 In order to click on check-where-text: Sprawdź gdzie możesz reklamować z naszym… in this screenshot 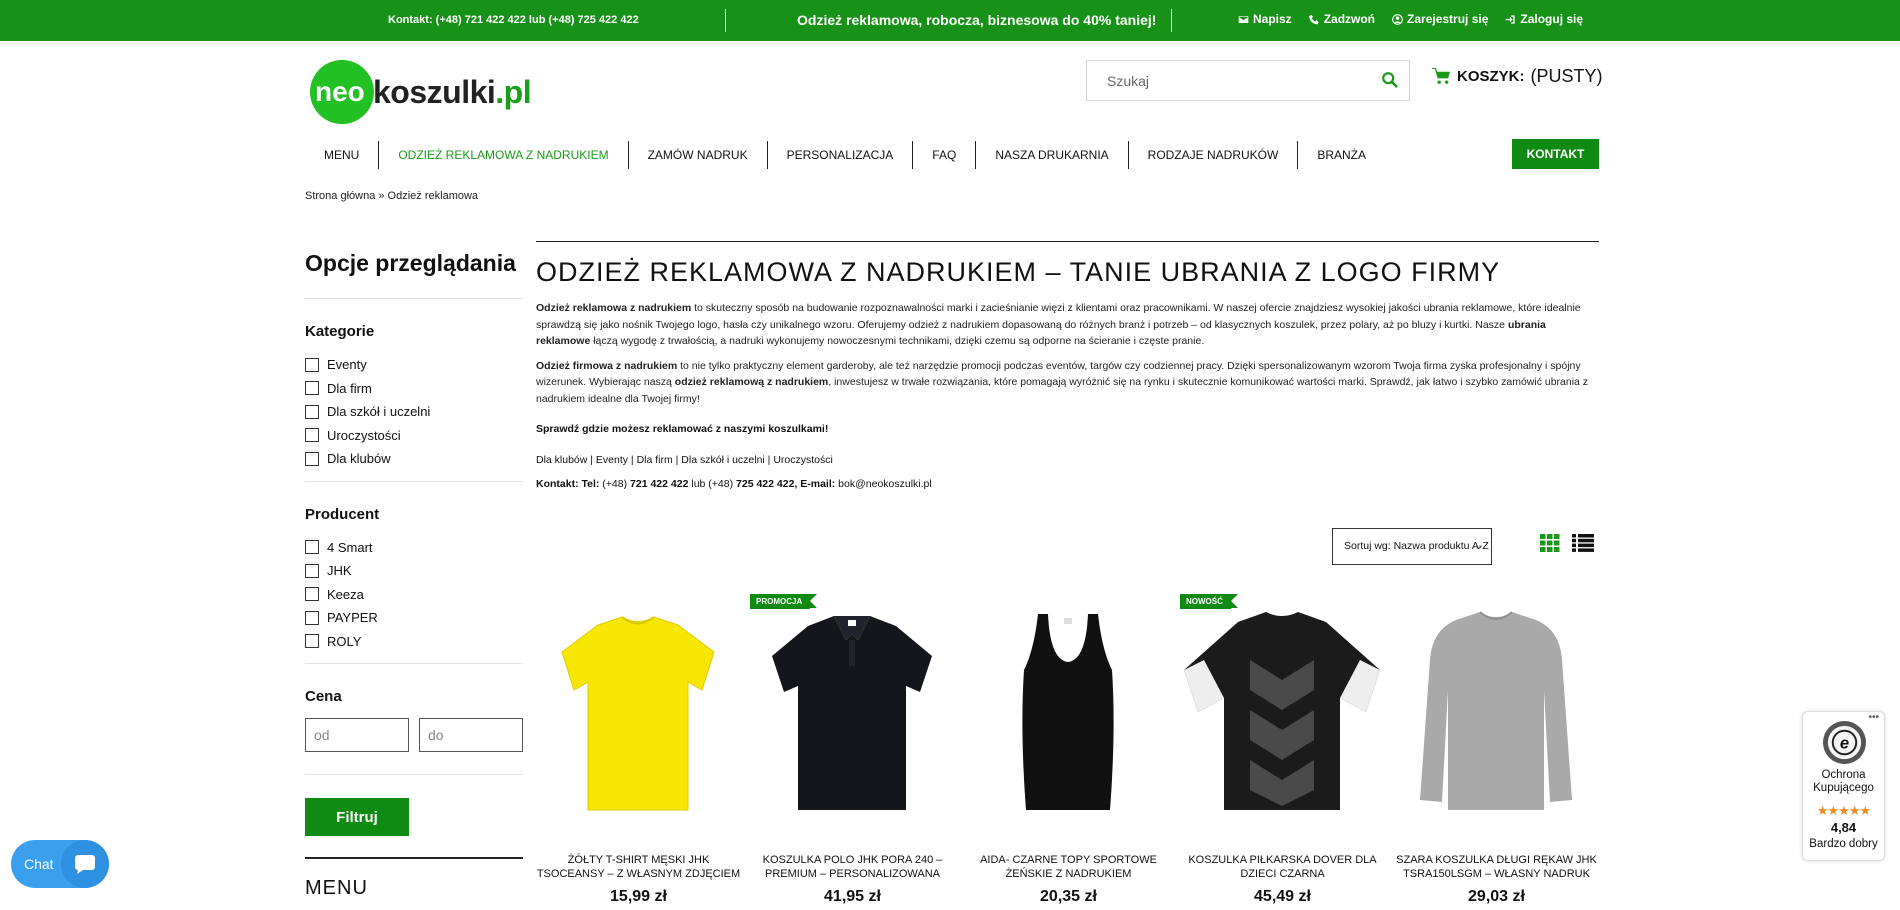, I will do `click(682, 429)`.